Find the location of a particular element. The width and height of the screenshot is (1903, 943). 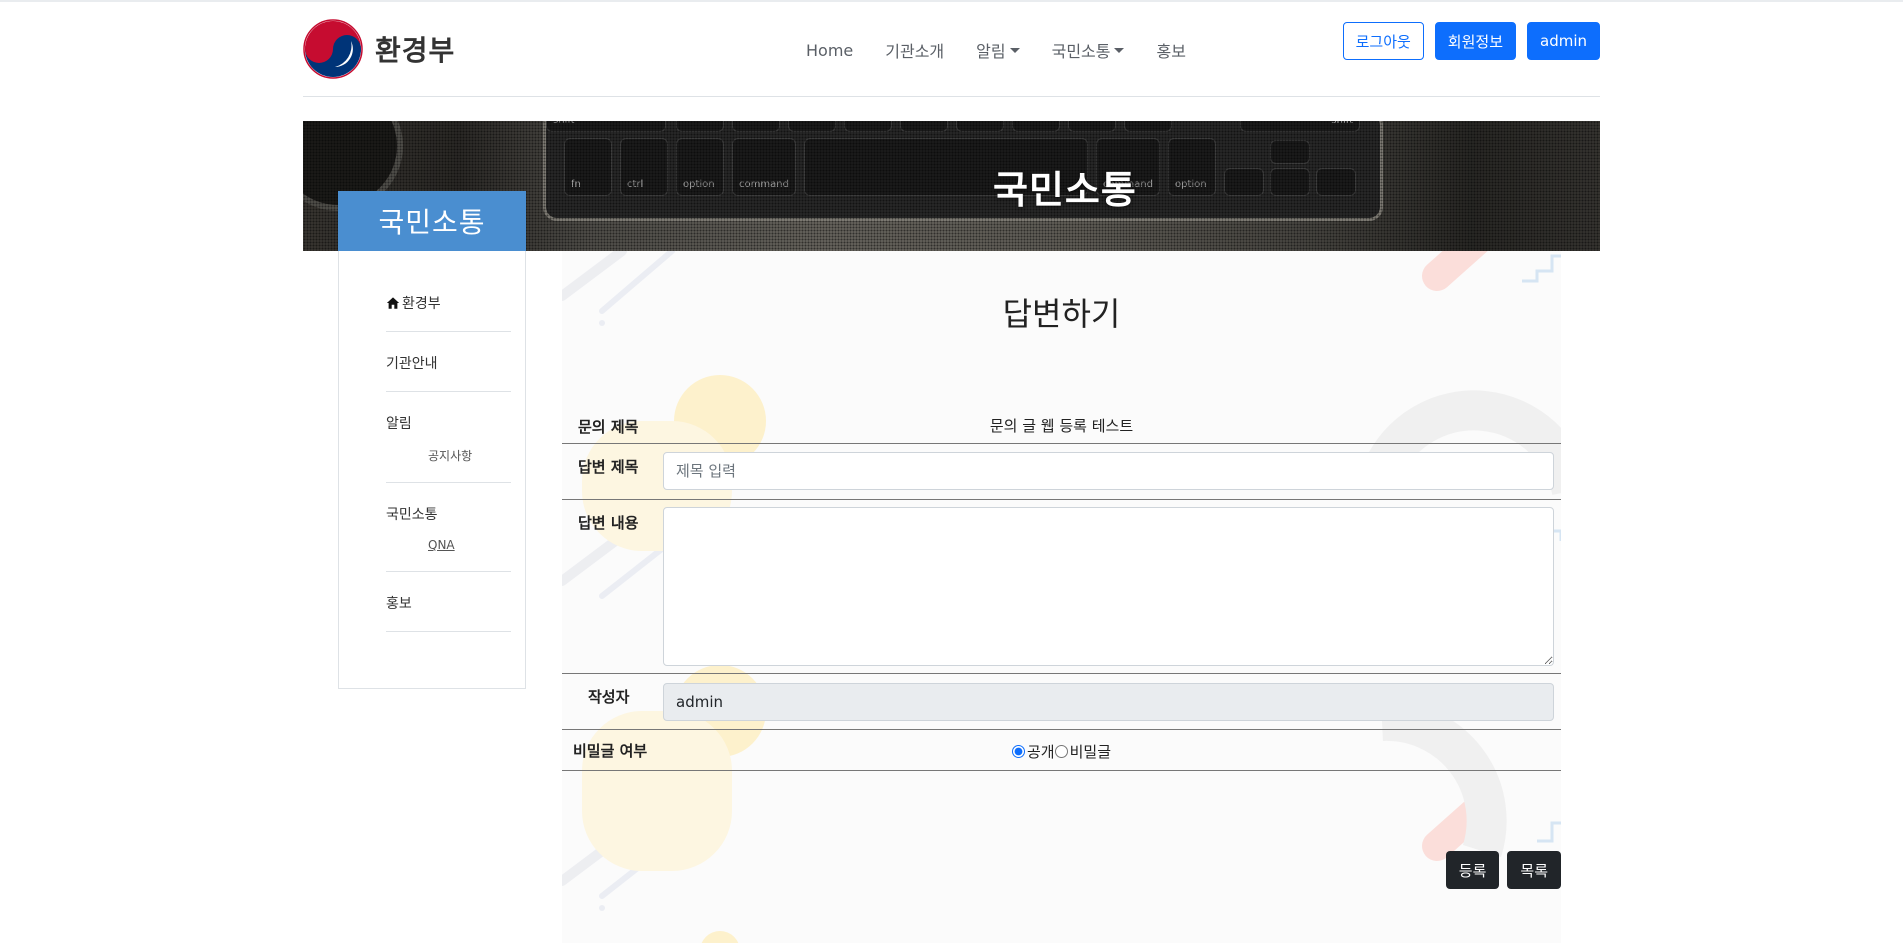

inquiry-title-value: 문의 글 웹 등록 테스트 is located at coordinates (1061, 426).